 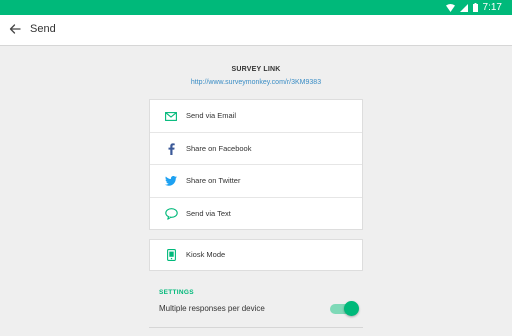 I want to click on kiosk-mode-label: Kiosk Mode, so click(x=206, y=254).